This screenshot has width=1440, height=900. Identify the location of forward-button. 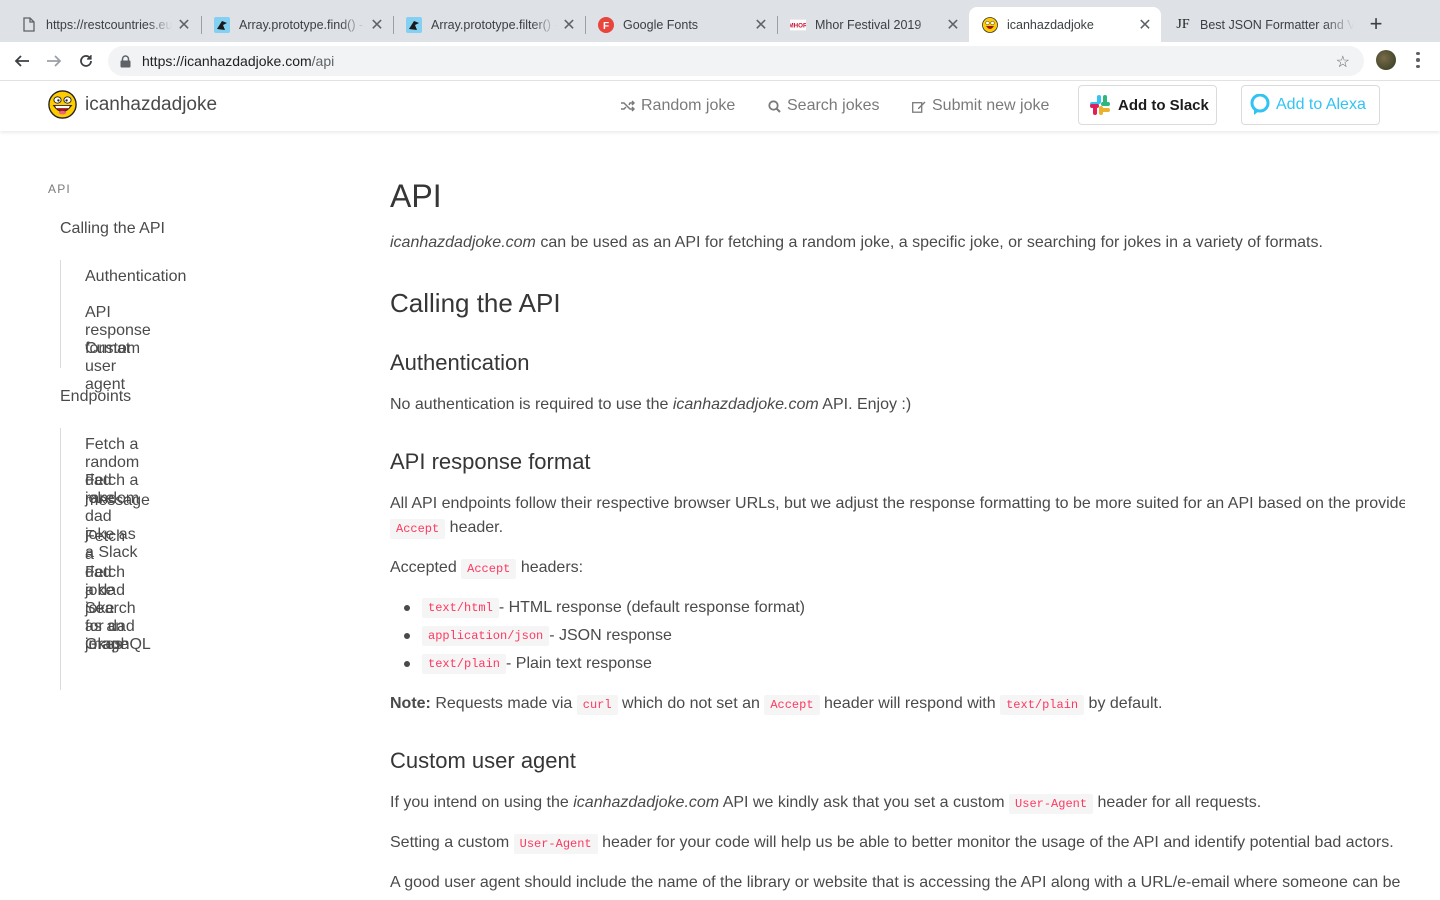
(54, 61).